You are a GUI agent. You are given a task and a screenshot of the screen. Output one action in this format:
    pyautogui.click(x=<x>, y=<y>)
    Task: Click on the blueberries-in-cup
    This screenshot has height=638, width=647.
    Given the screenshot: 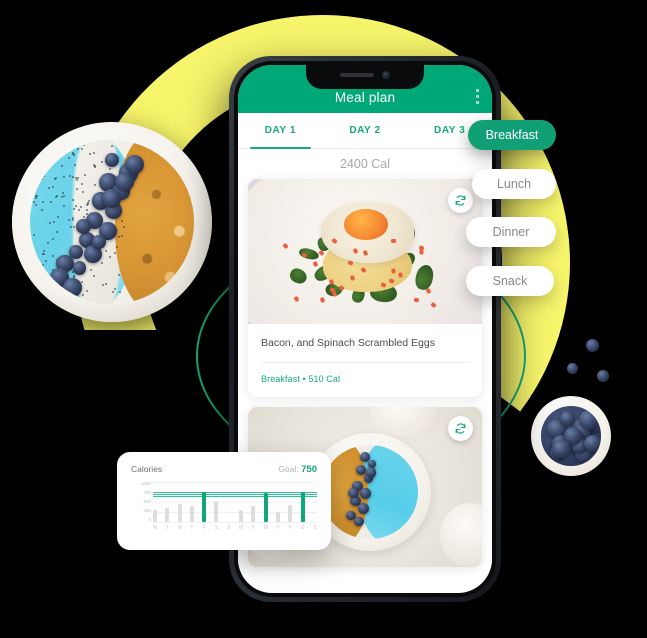 What is the action you would take?
    pyautogui.click(x=571, y=436)
    